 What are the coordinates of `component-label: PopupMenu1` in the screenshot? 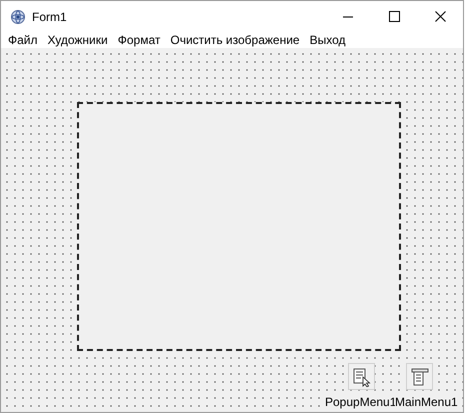 It's located at (360, 402).